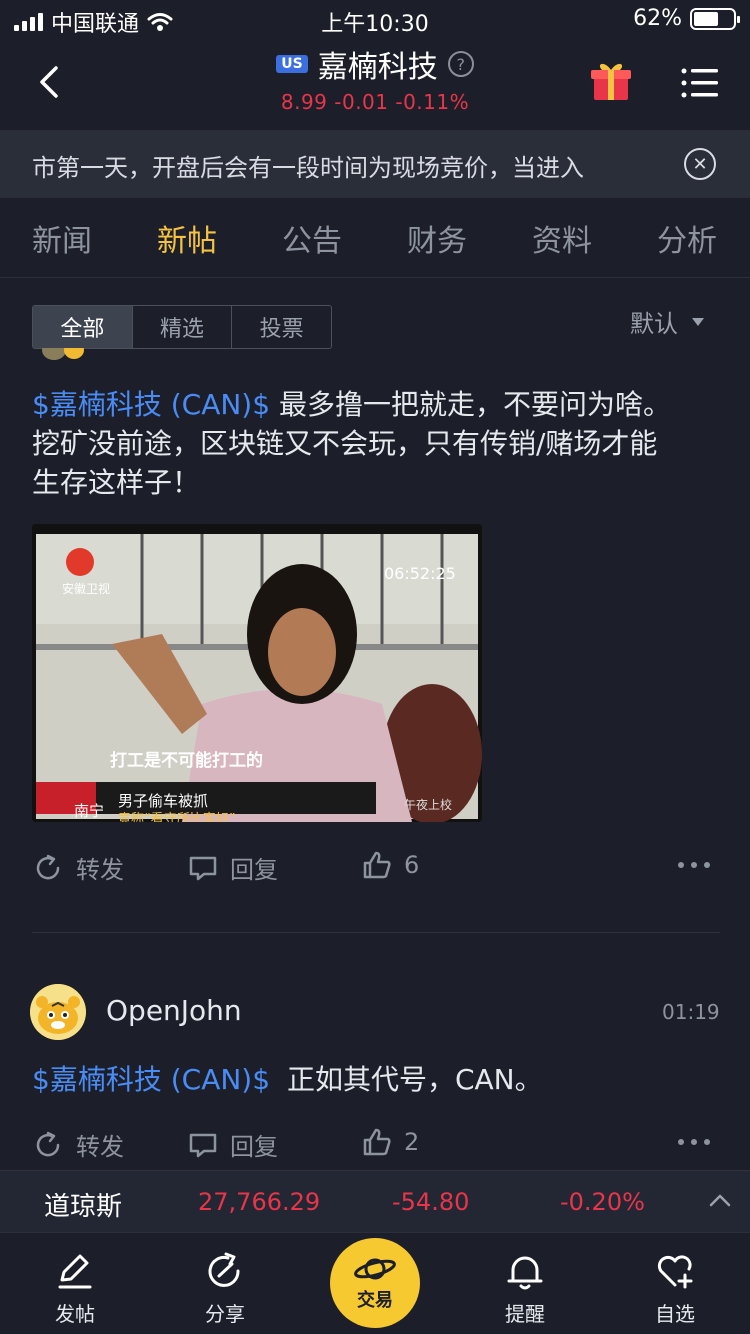 This screenshot has width=750, height=1334. I want to click on title-row: US 嘉楠科技 ?, so click(375, 64).